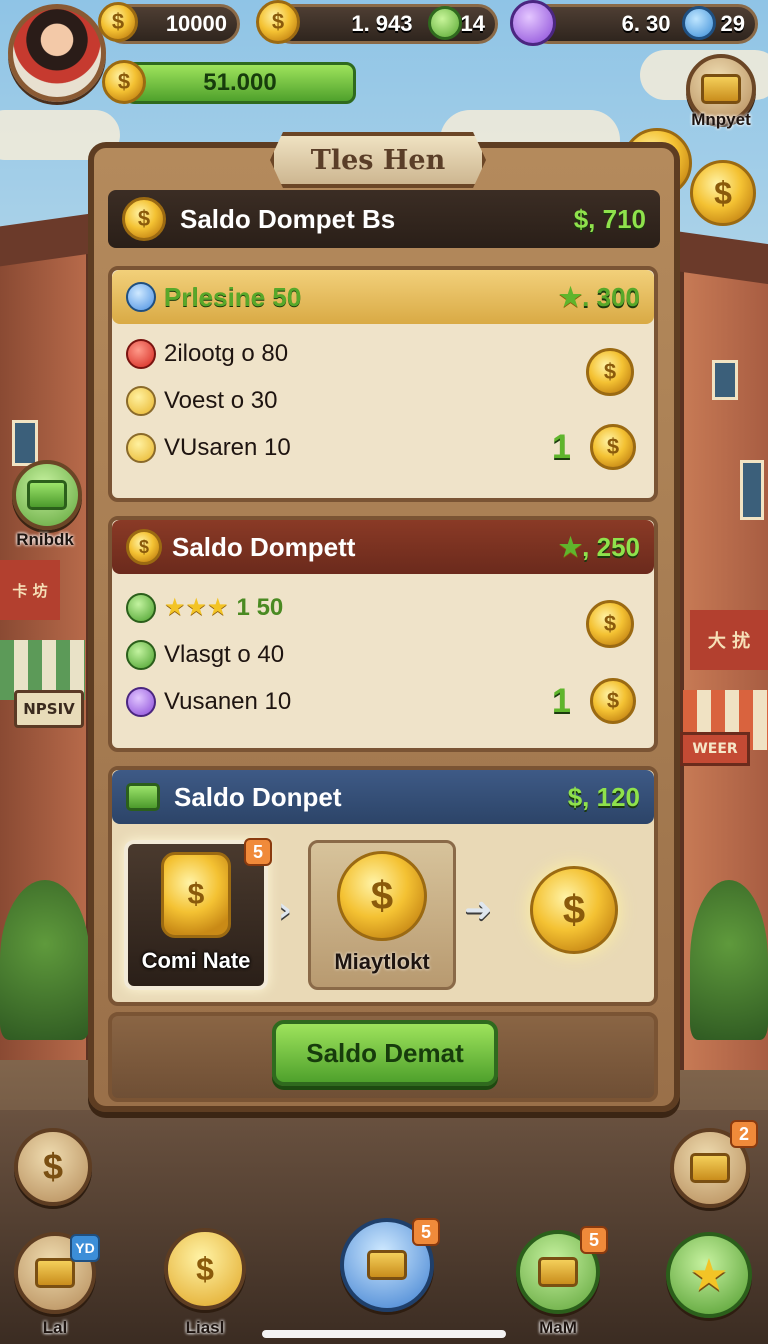 Image resolution: width=768 pixels, height=1344 pixels. Describe the element at coordinates (715, 749) in the screenshot. I see `store-sign-right: WEER` at that location.